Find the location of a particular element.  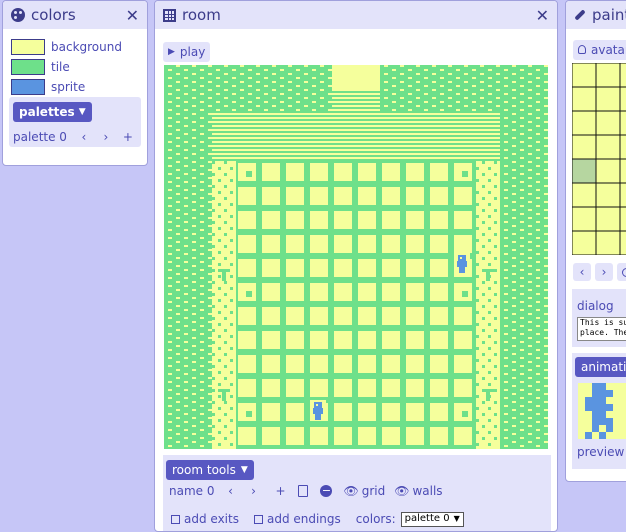

next-frame-button: › is located at coordinates (604, 272).